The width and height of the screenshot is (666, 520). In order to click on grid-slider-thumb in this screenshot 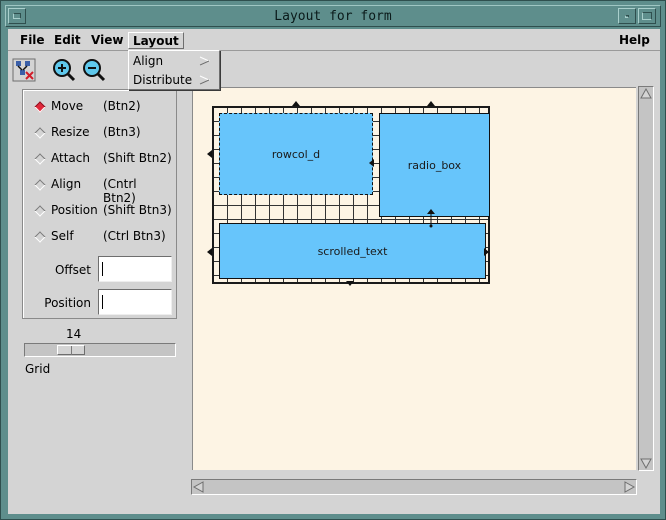, I will do `click(71, 350)`.